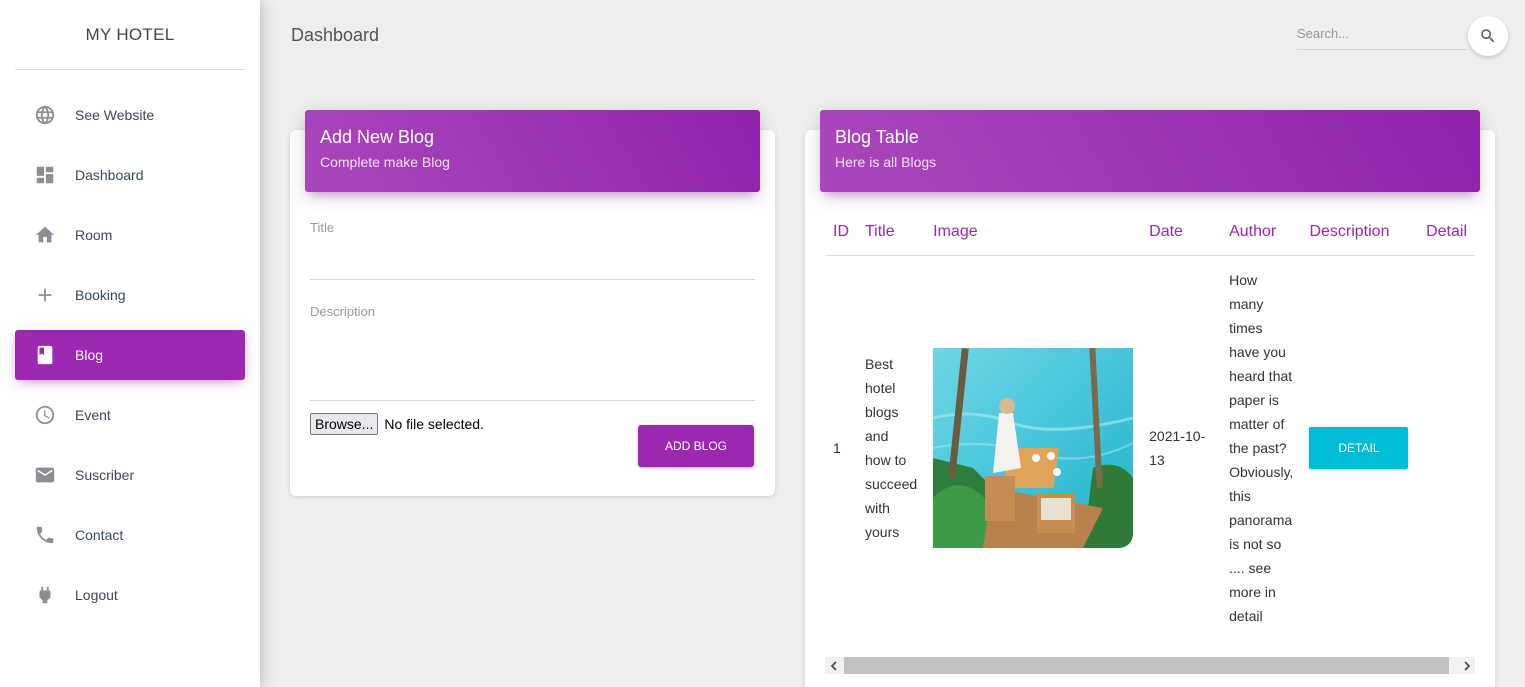  I want to click on search-input, so click(1382, 33).